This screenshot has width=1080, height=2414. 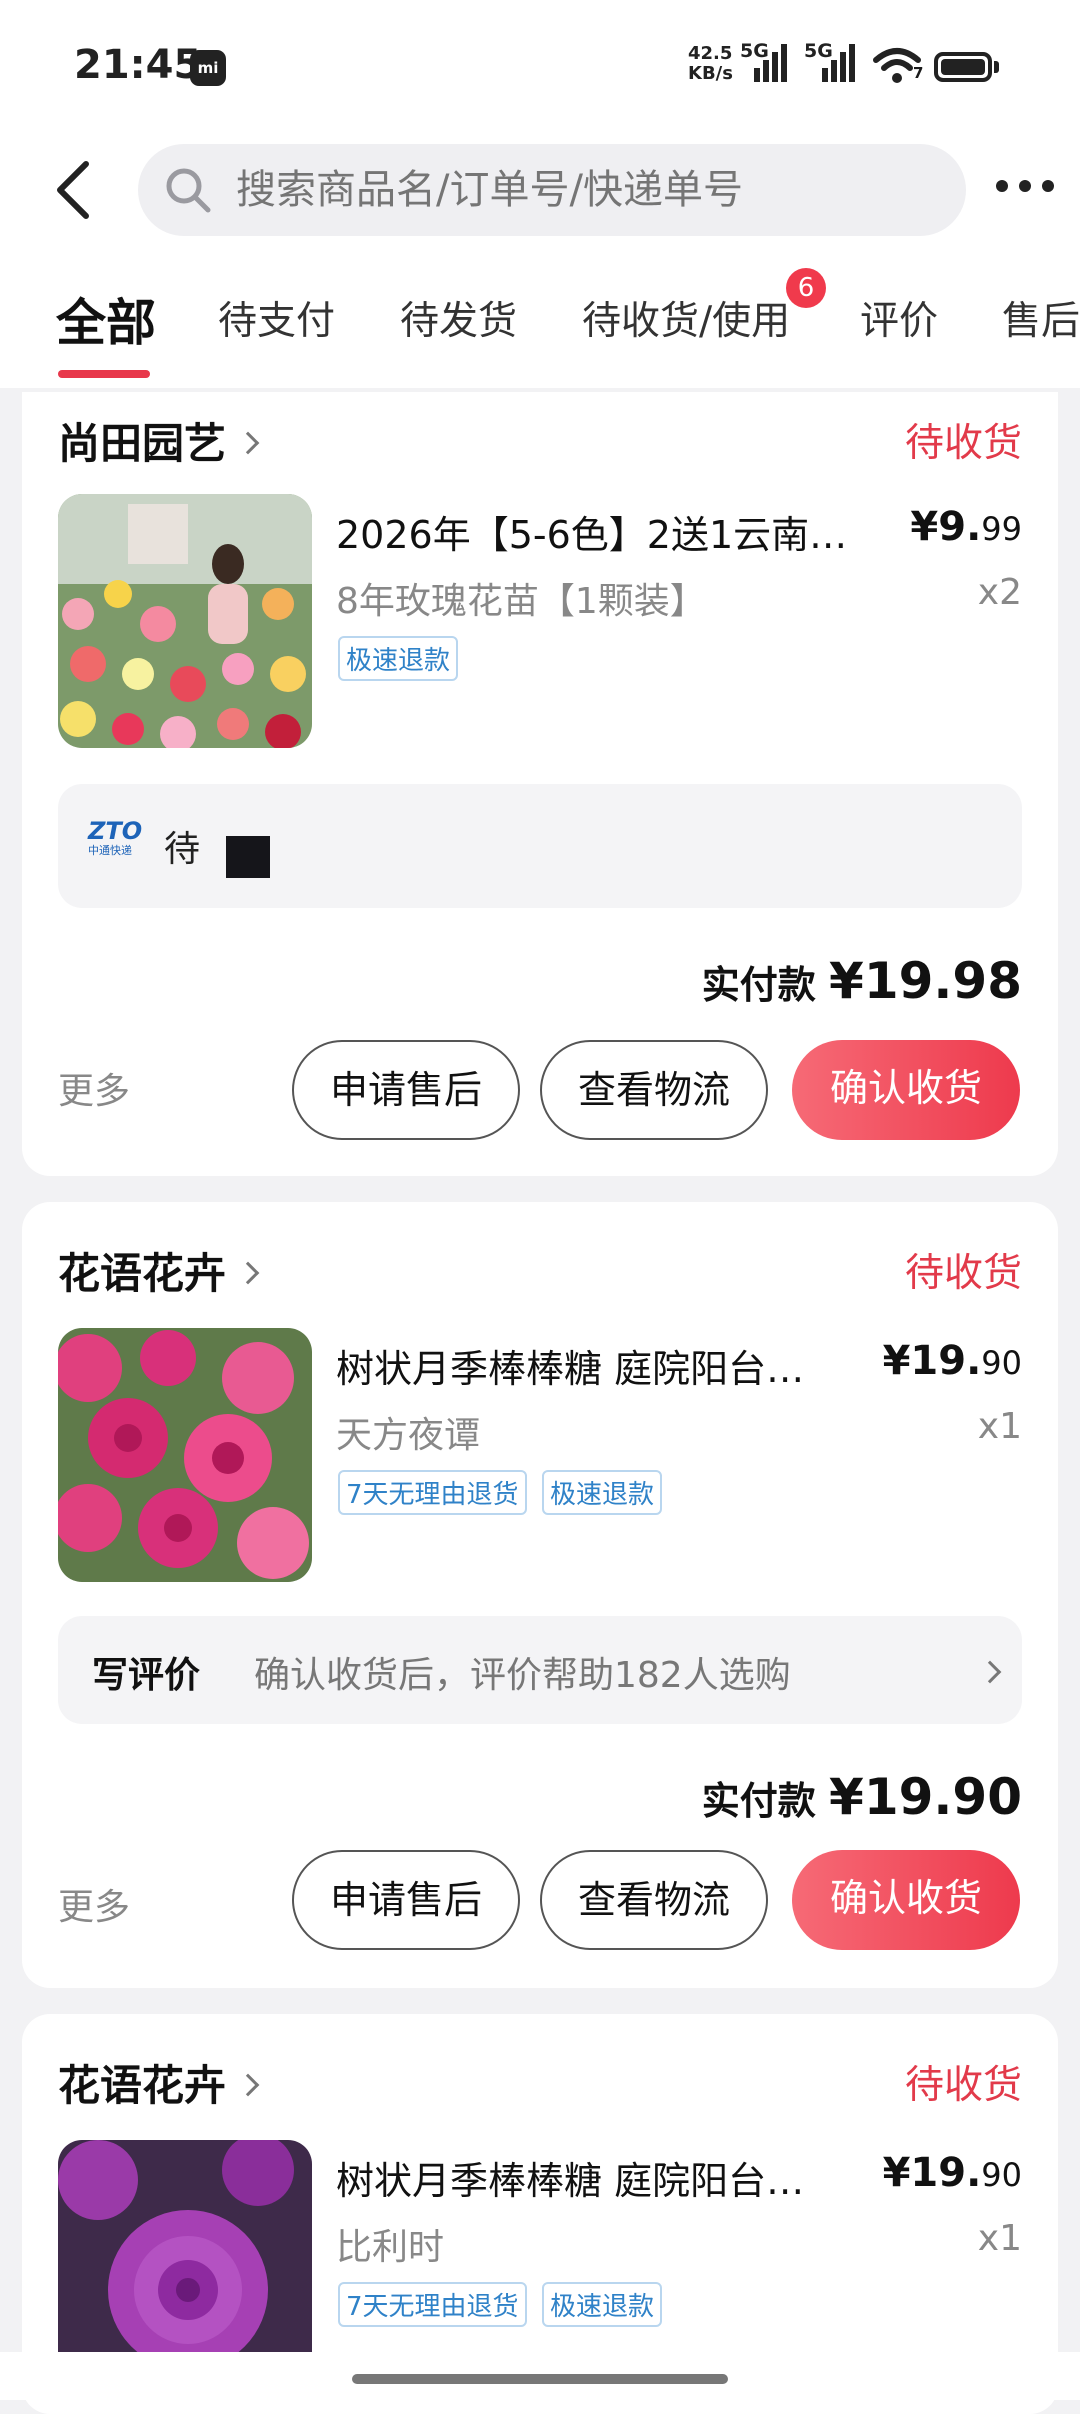 What do you see at coordinates (106, 319) in the screenshot?
I see `tab-all: 全部` at bounding box center [106, 319].